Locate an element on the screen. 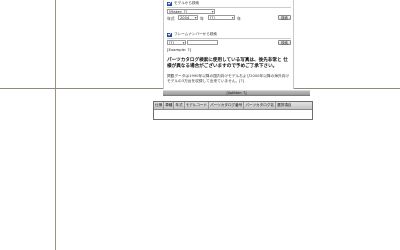 The image size is (400, 250). frame-search-heading: フレームナンバーから検索 is located at coordinates (192, 34).